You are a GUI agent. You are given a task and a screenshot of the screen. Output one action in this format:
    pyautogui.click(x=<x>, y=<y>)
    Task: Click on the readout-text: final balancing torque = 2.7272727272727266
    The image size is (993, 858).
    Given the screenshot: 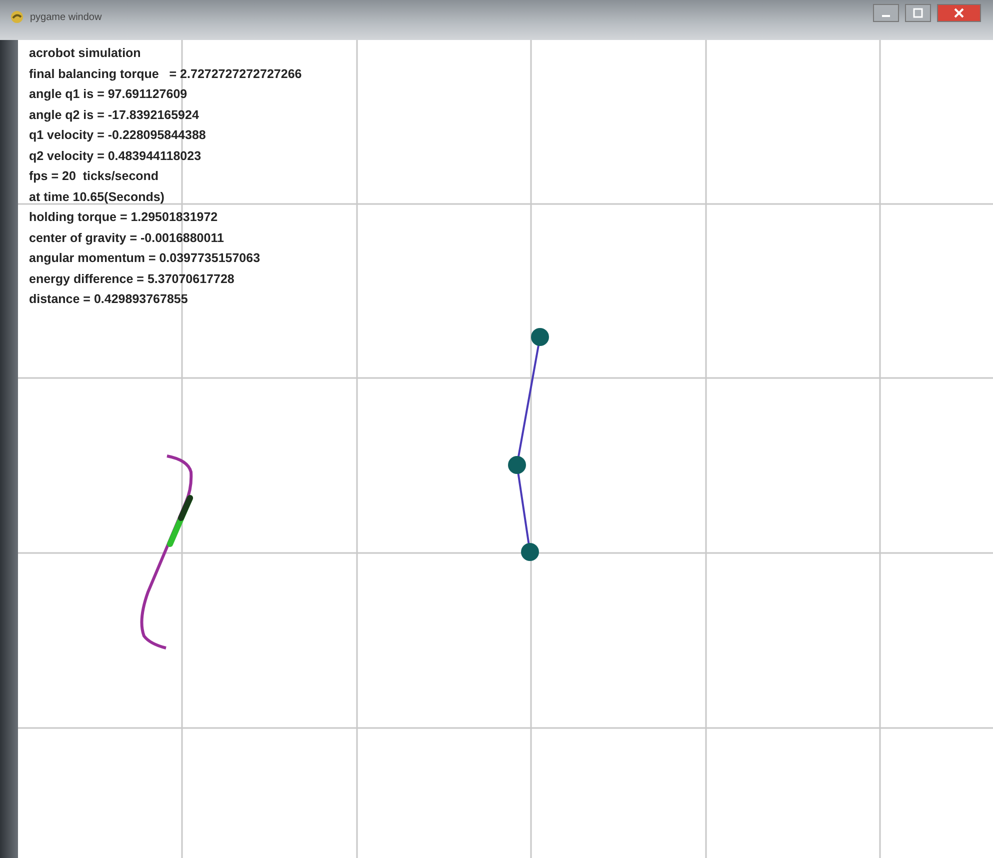 What is the action you would take?
    pyautogui.click(x=165, y=74)
    